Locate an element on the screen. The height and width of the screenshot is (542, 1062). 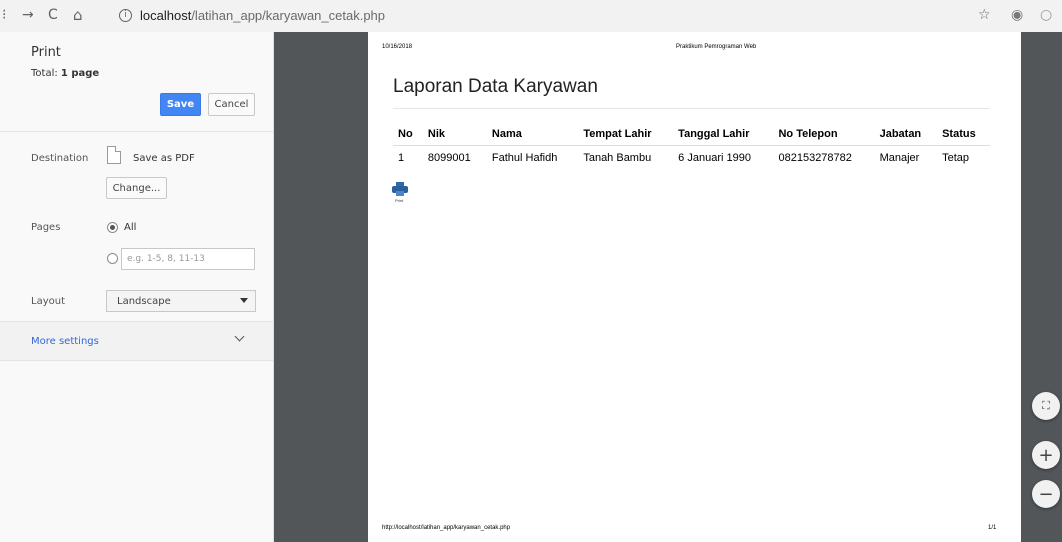
report-title: Laporan Data Karyawan is located at coordinates (495, 86).